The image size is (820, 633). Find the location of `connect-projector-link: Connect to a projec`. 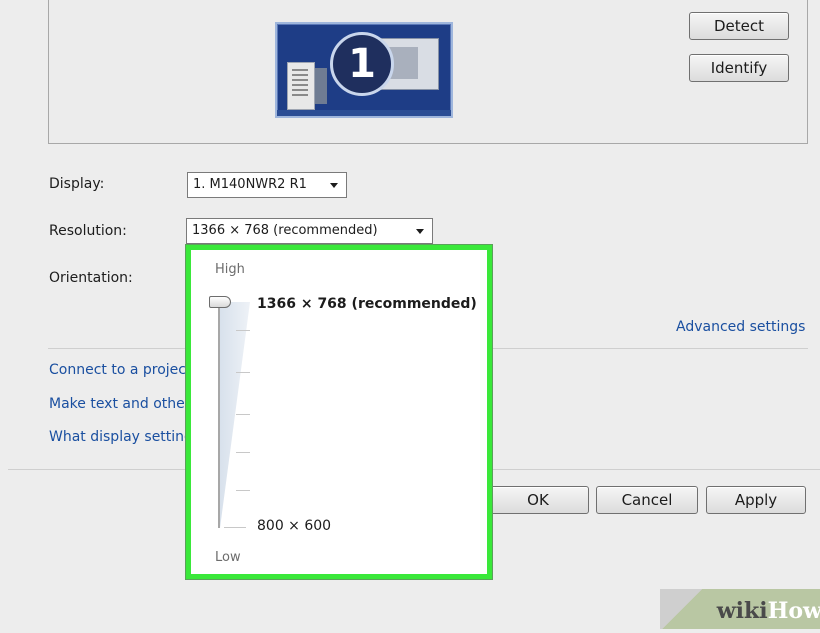

connect-projector-link: Connect to a projec is located at coordinates (117, 370).